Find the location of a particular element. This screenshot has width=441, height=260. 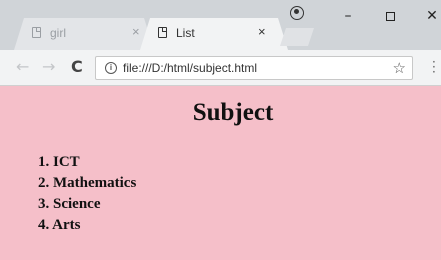

reload-icon: C is located at coordinates (77, 67).